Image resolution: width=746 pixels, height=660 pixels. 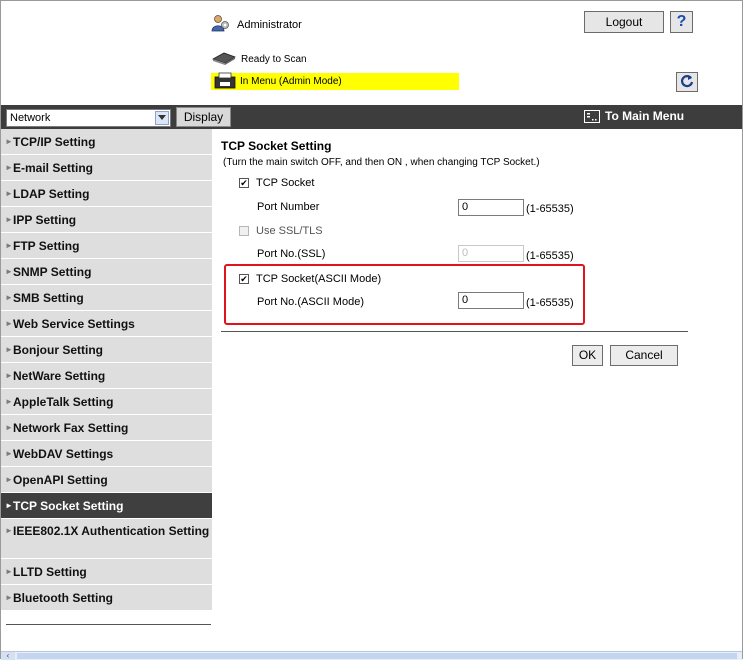 What do you see at coordinates (106, 142) in the screenshot?
I see `sidebar-item-tcpip: ► TCP/IP Setting` at bounding box center [106, 142].